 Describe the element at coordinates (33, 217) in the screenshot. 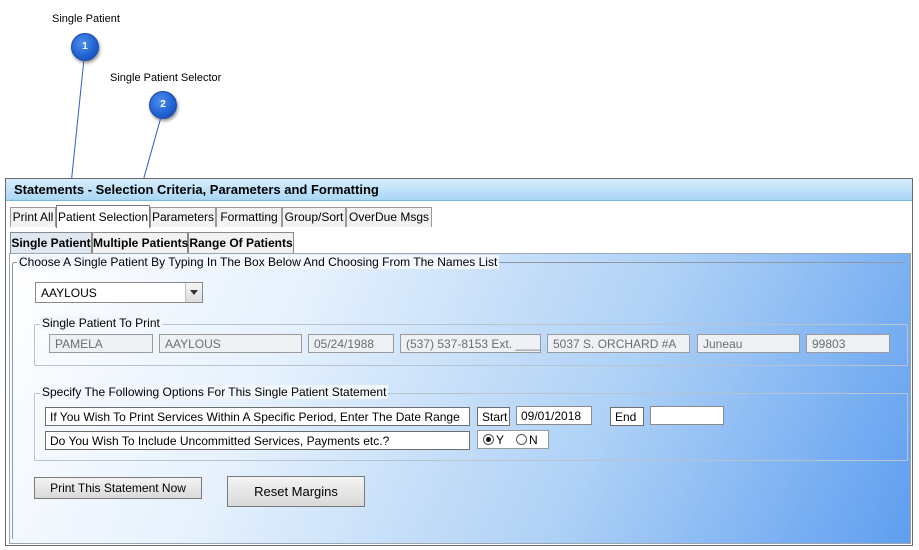

I see `tab-print-all: Print All` at that location.